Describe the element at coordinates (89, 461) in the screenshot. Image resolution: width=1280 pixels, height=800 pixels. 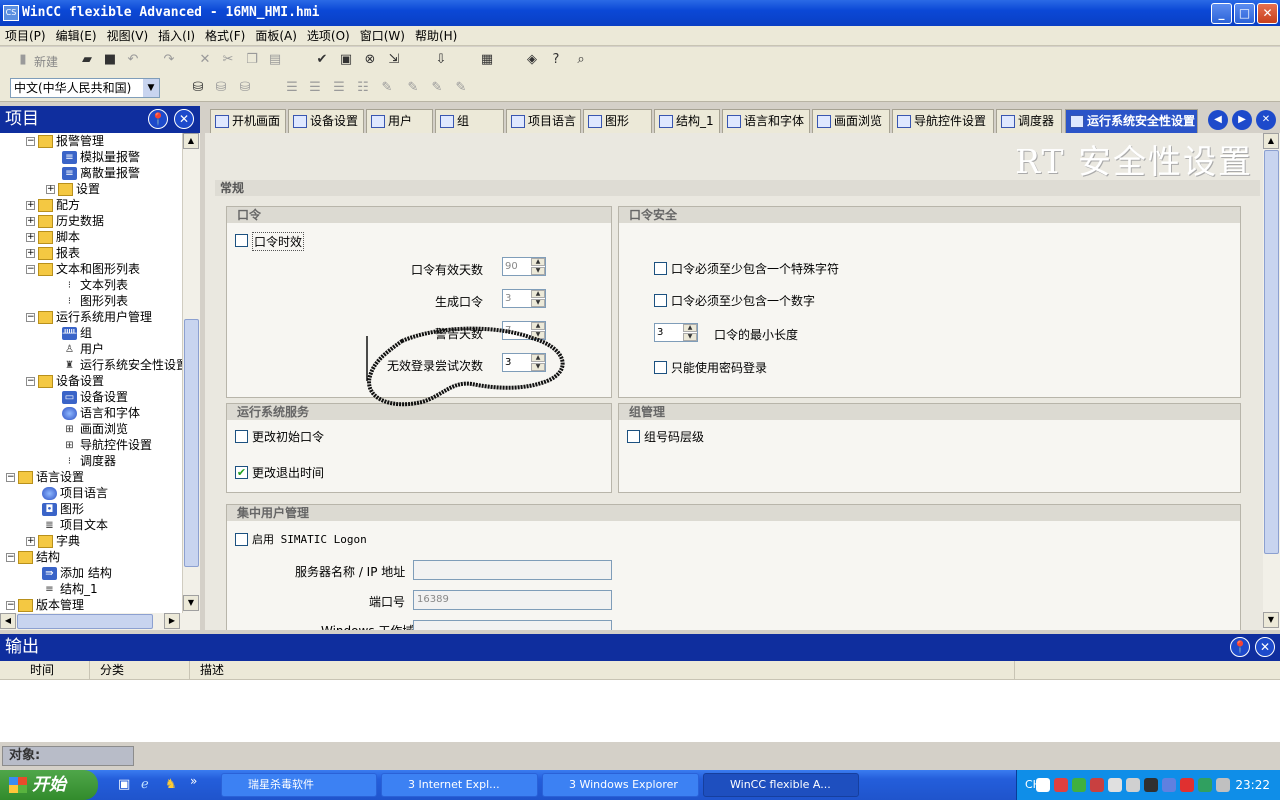
I see `tree-item-scheduler: ⁝ 调度器` at that location.